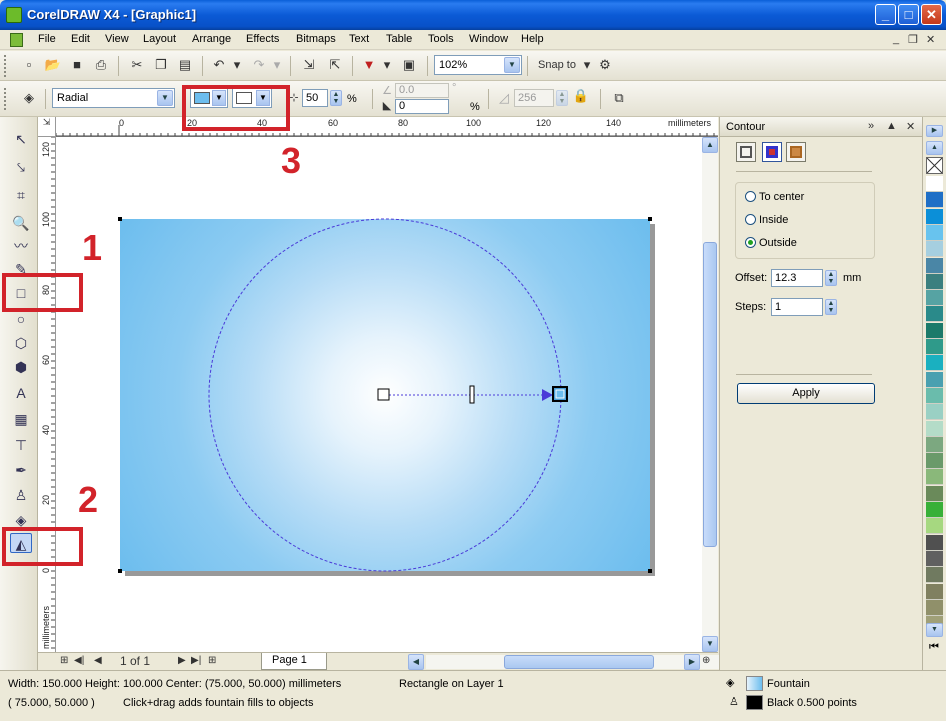  I want to click on new-document-icon: ▫, so click(29, 65).